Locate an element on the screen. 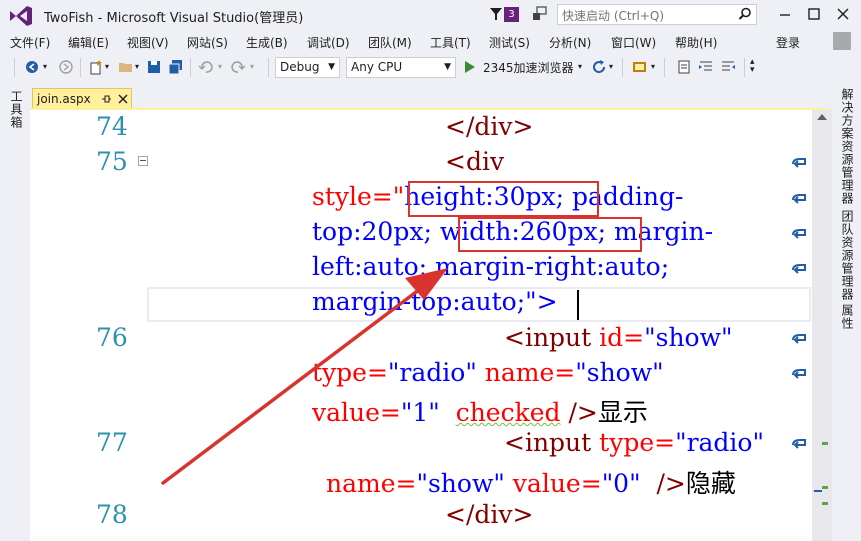  menu-analyze: 分析(N) is located at coordinates (570, 42).